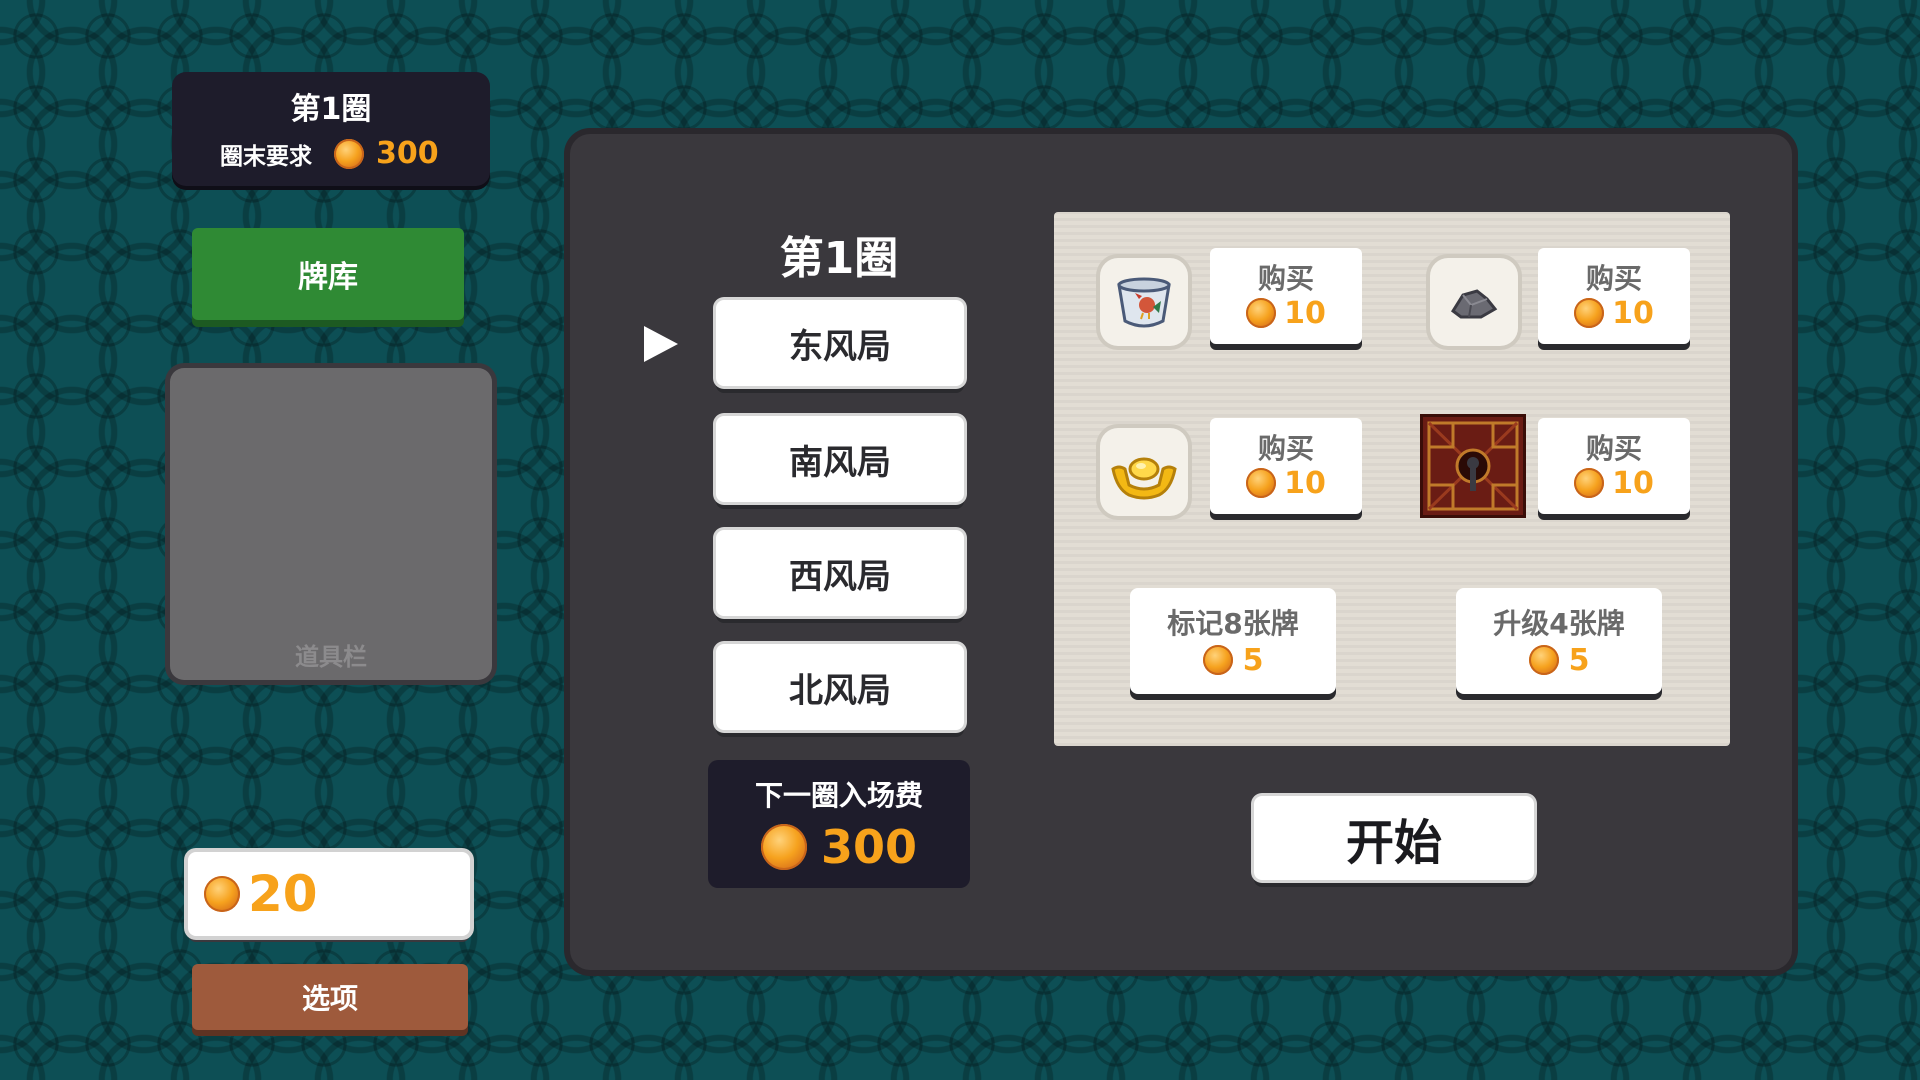 This screenshot has width=1920, height=1080. What do you see at coordinates (331, 657) in the screenshot?
I see `item-bar-label: 道具栏` at bounding box center [331, 657].